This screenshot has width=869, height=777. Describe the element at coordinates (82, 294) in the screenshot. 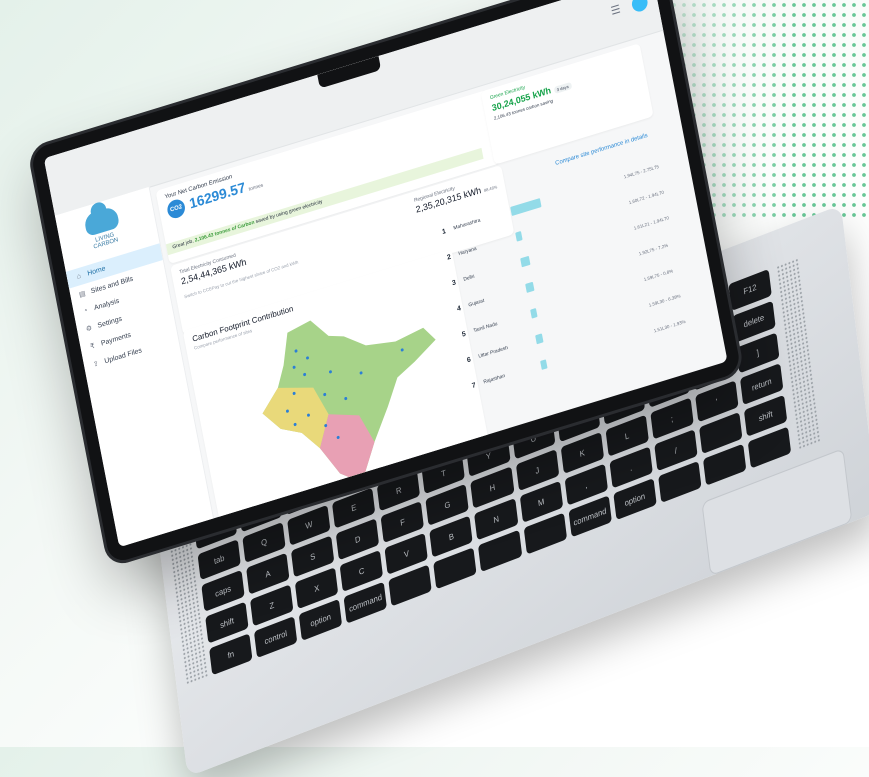

I see `bills-icon: ▤` at that location.